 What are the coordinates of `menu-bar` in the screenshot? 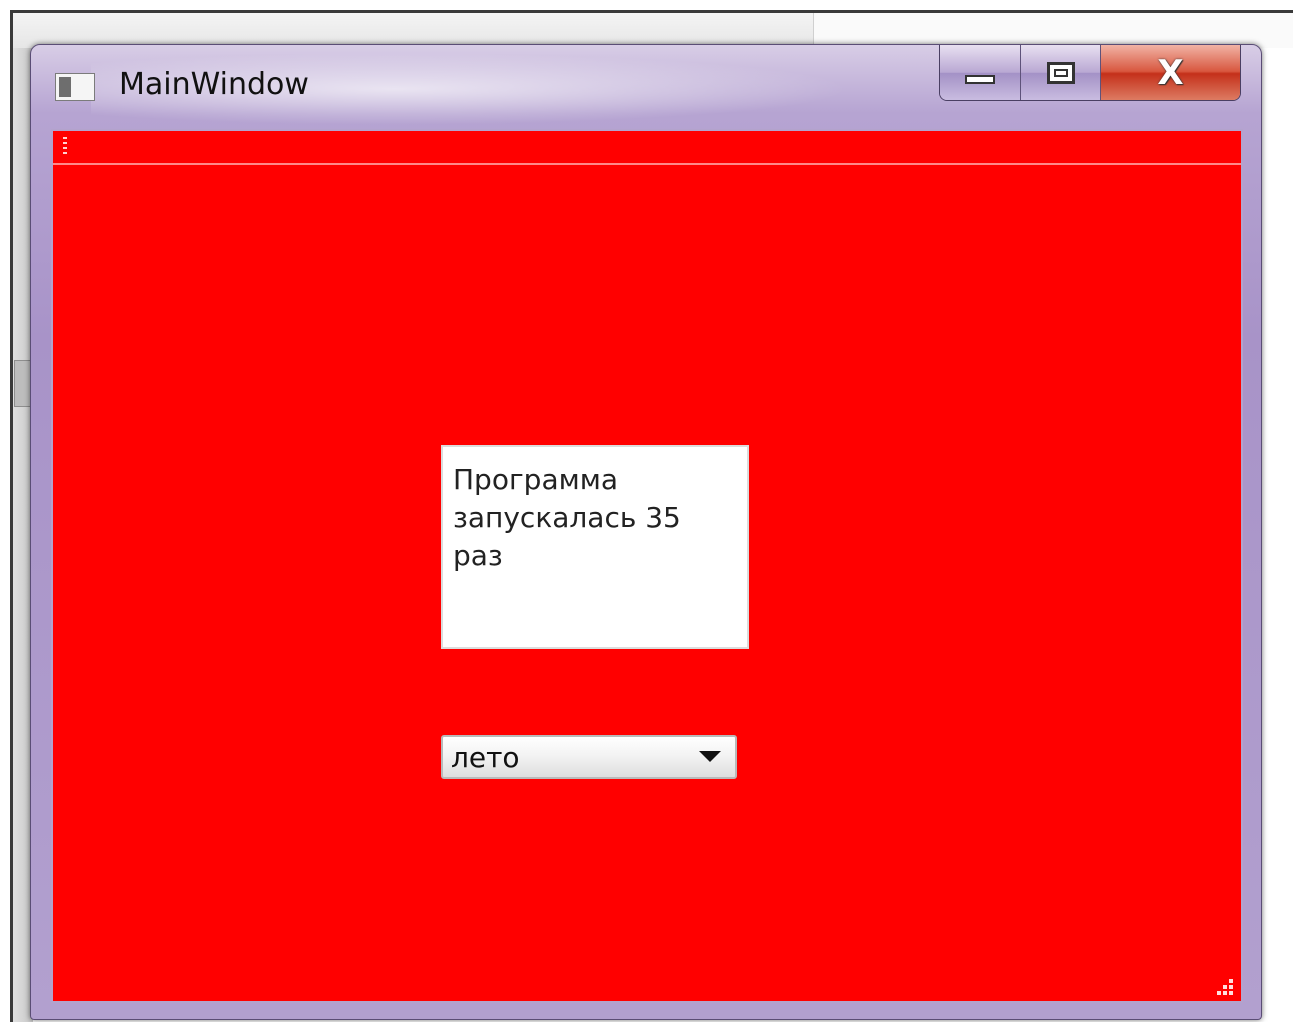 It's located at (647, 148).